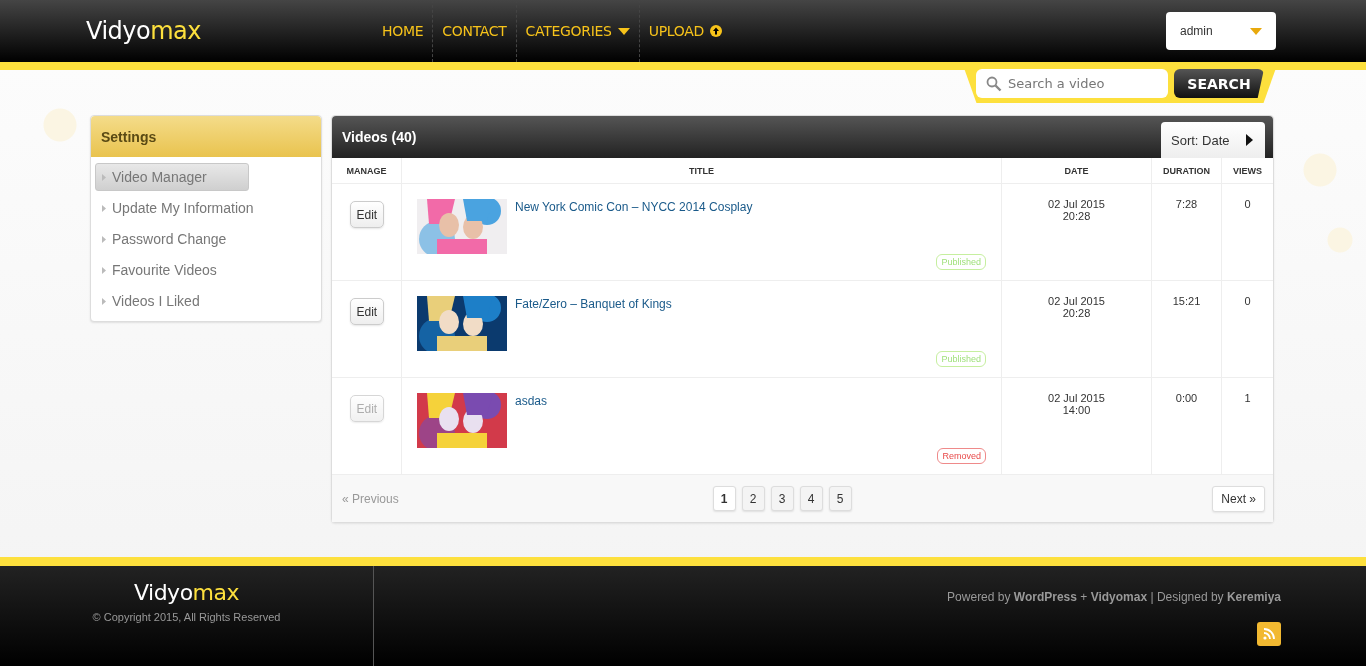 Image resolution: width=1366 pixels, height=666 pixels. I want to click on nav-link: UPLOAD, so click(684, 31).